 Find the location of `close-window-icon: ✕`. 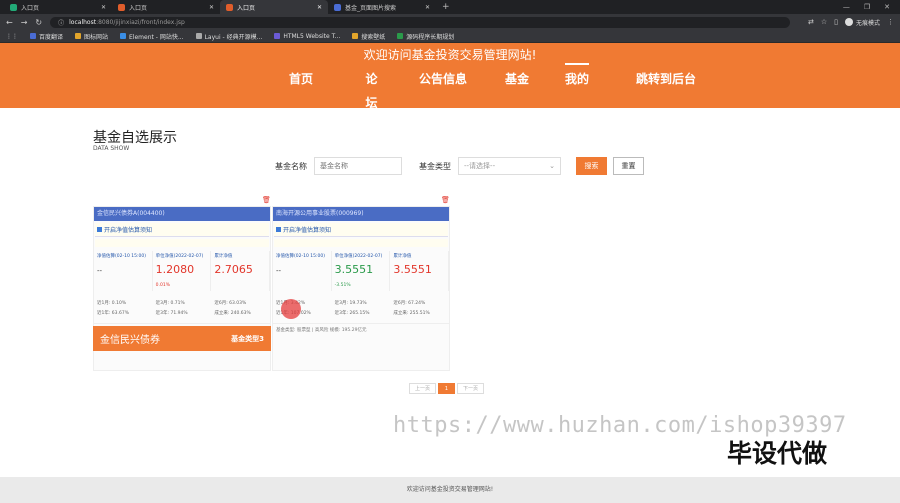

close-window-icon: ✕ is located at coordinates (887, 7).